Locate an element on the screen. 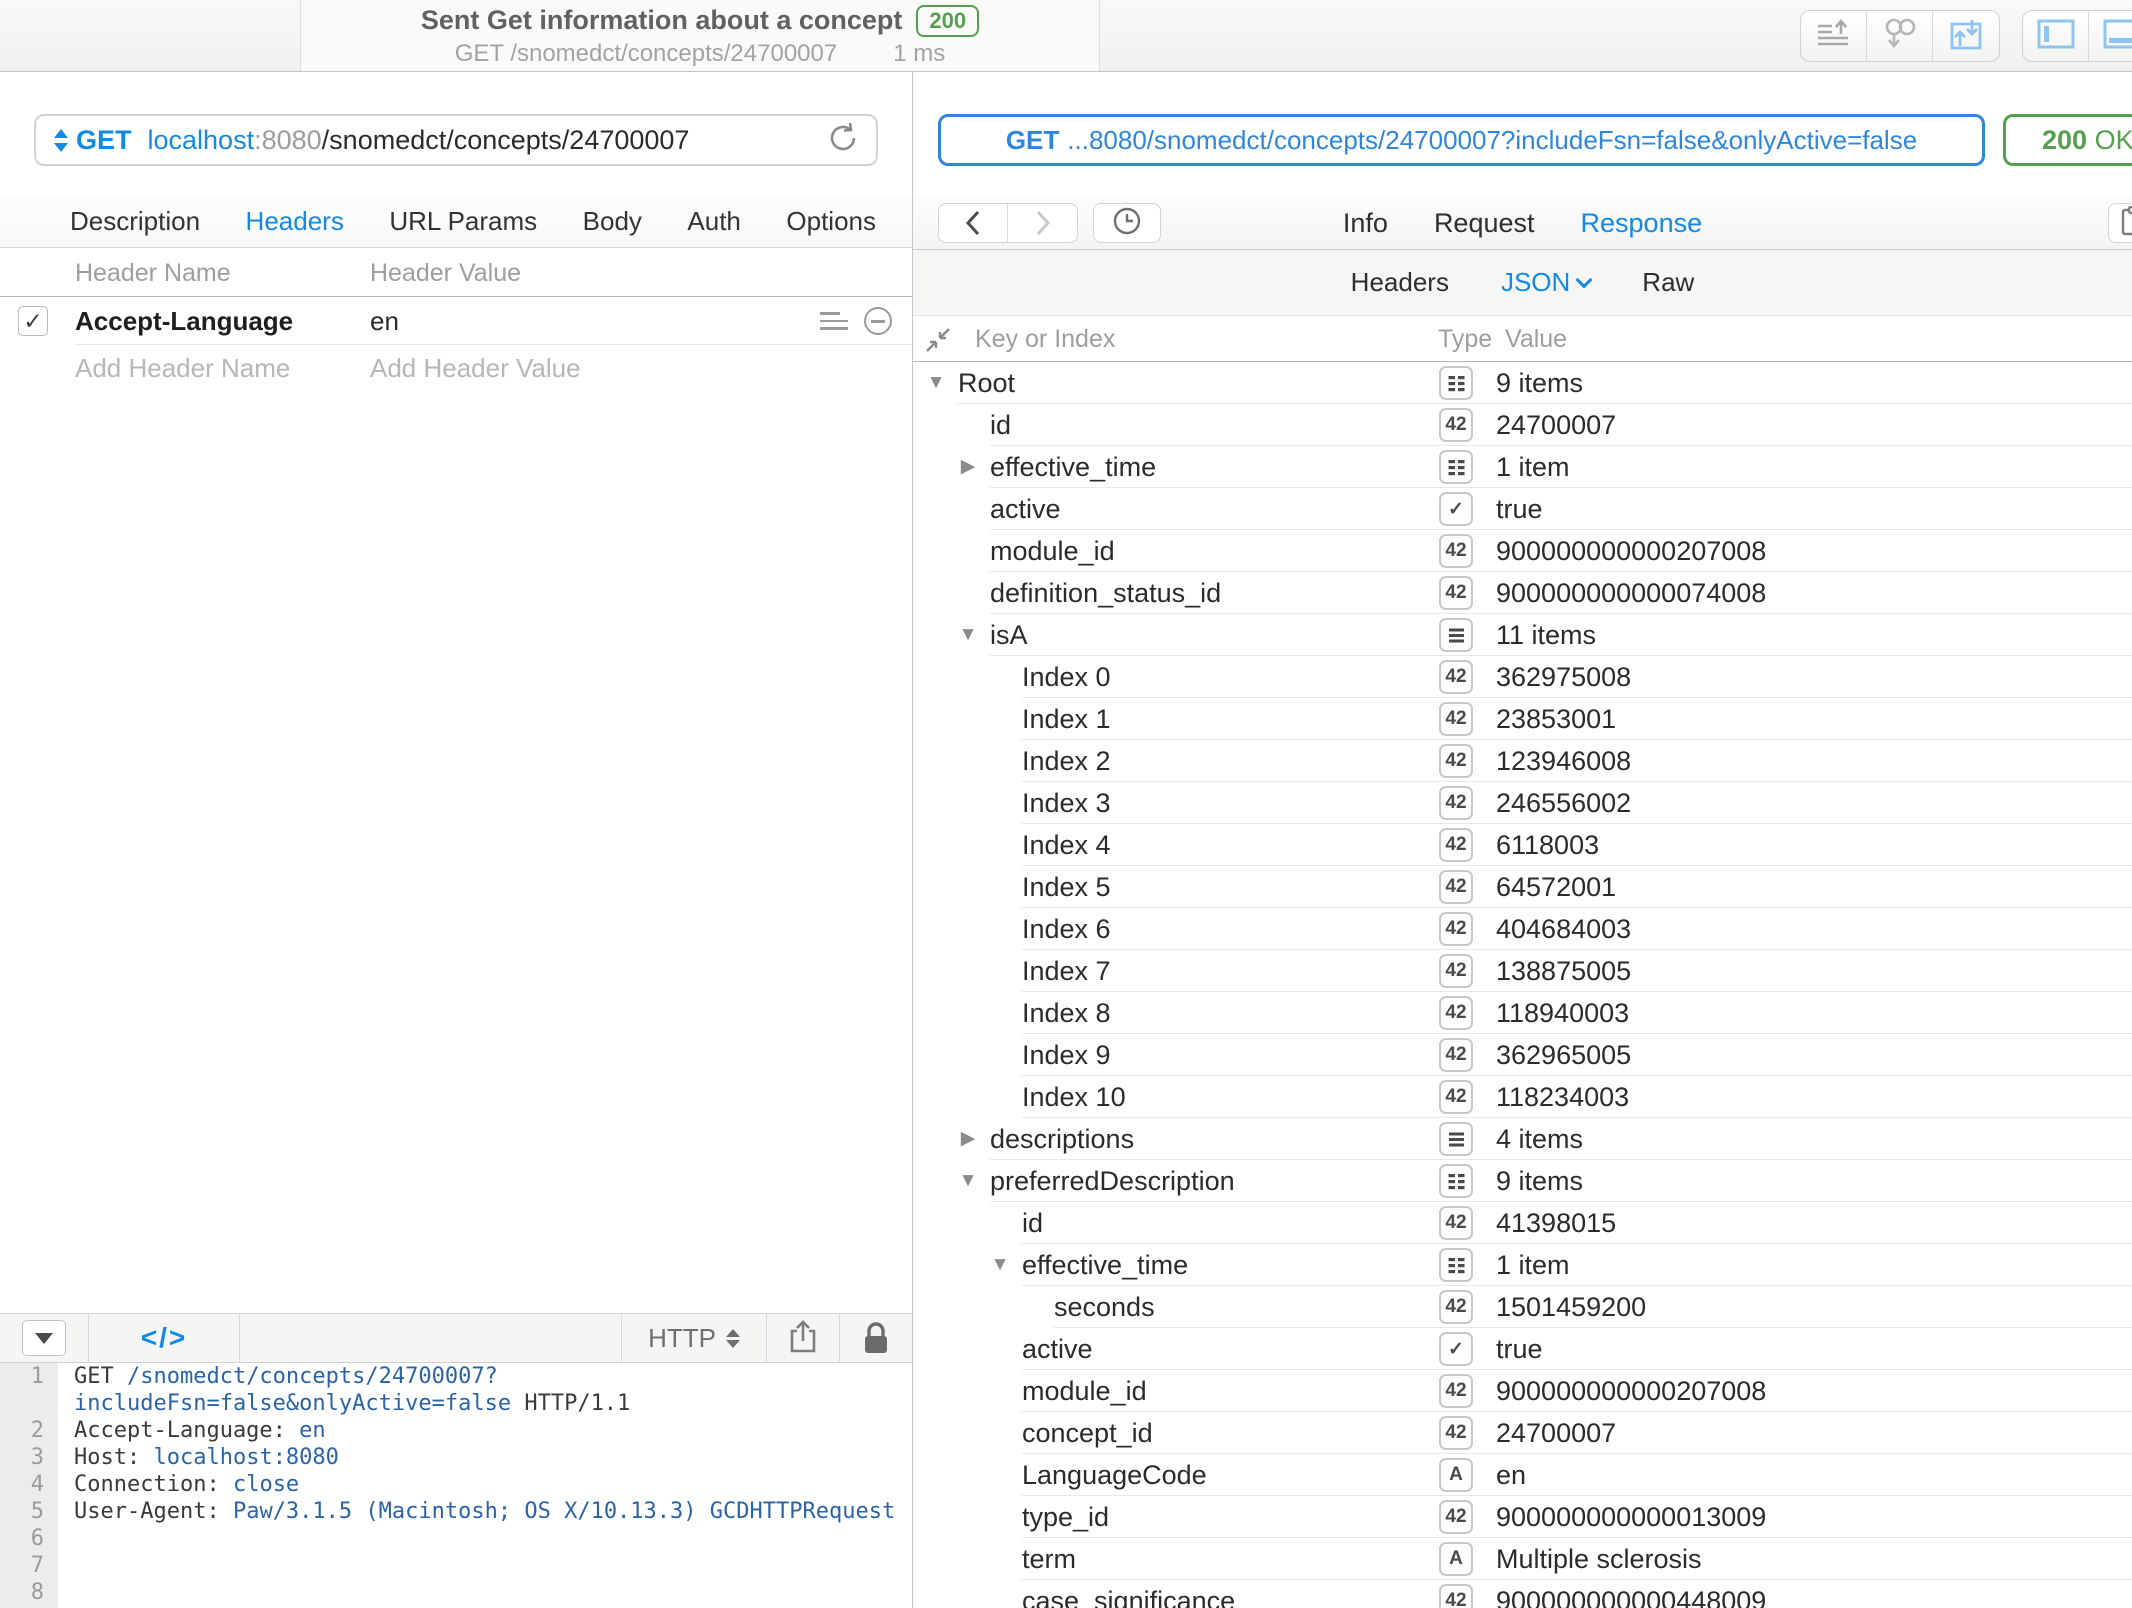 The width and height of the screenshot is (2132, 1608). tree-row: Index 0 42 362975008 is located at coordinates (1522, 677).